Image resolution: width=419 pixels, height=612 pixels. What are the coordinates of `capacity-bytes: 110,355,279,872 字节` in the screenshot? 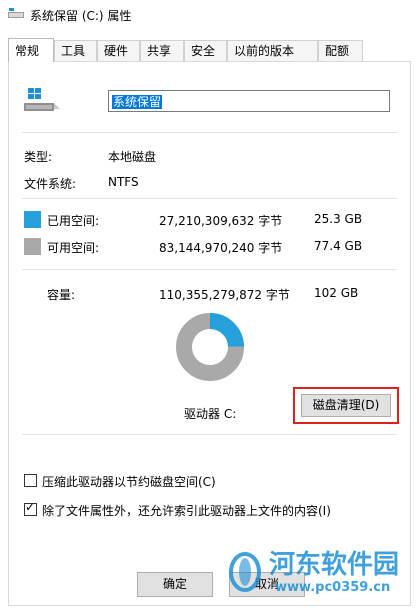 It's located at (224, 295).